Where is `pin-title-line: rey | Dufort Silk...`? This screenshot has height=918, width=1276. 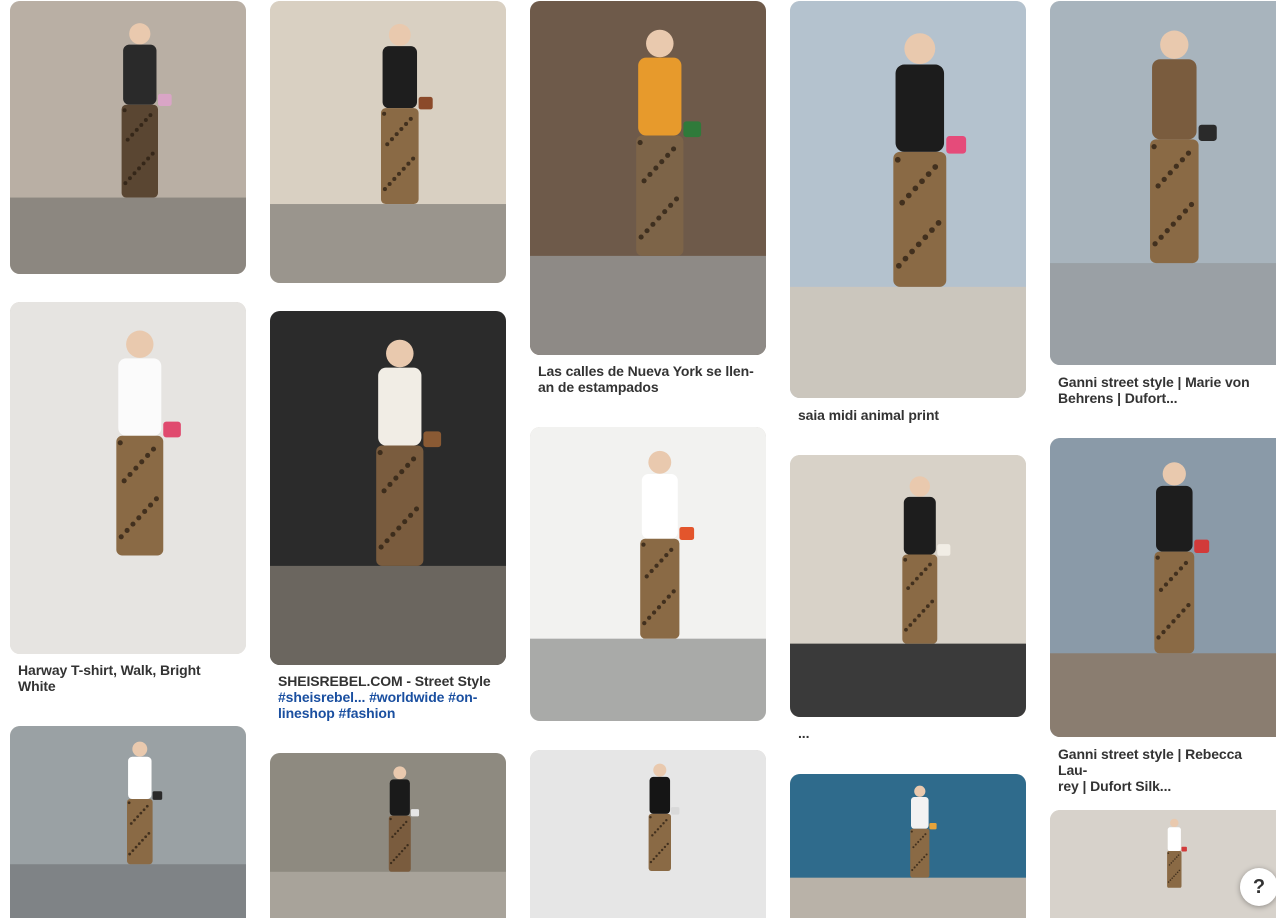
pin-title-line: rey | Dufort Silk... is located at coordinates (1115, 786).